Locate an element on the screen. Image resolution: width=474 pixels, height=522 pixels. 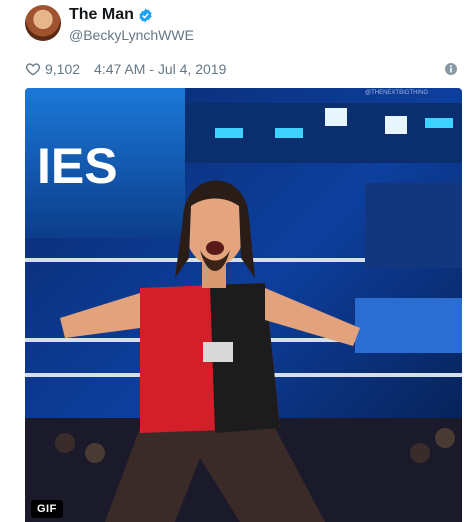
author-name-row: The Man is located at coordinates (111, 15).